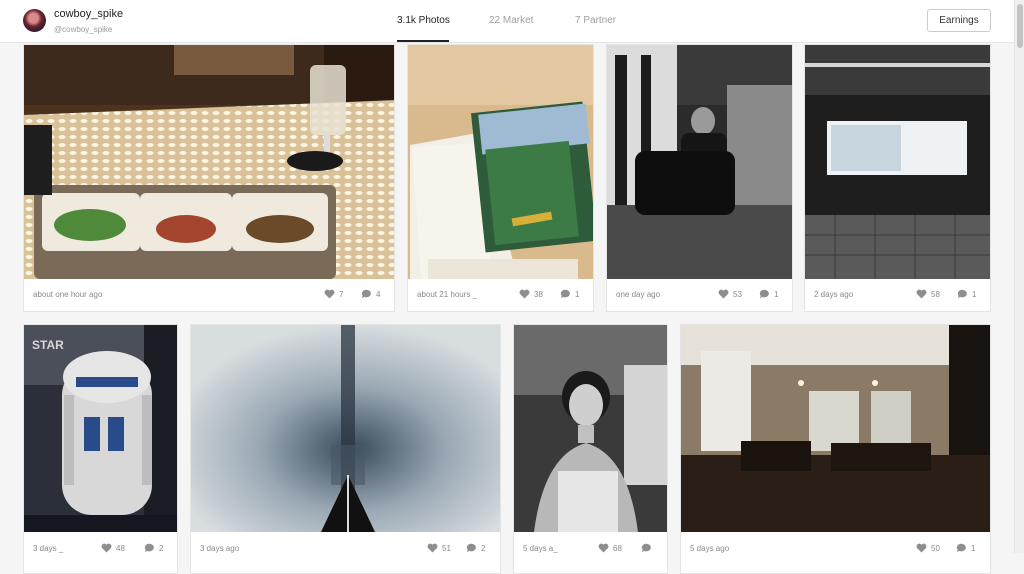  What do you see at coordinates (928, 294) in the screenshot?
I see `like-button: 58` at bounding box center [928, 294].